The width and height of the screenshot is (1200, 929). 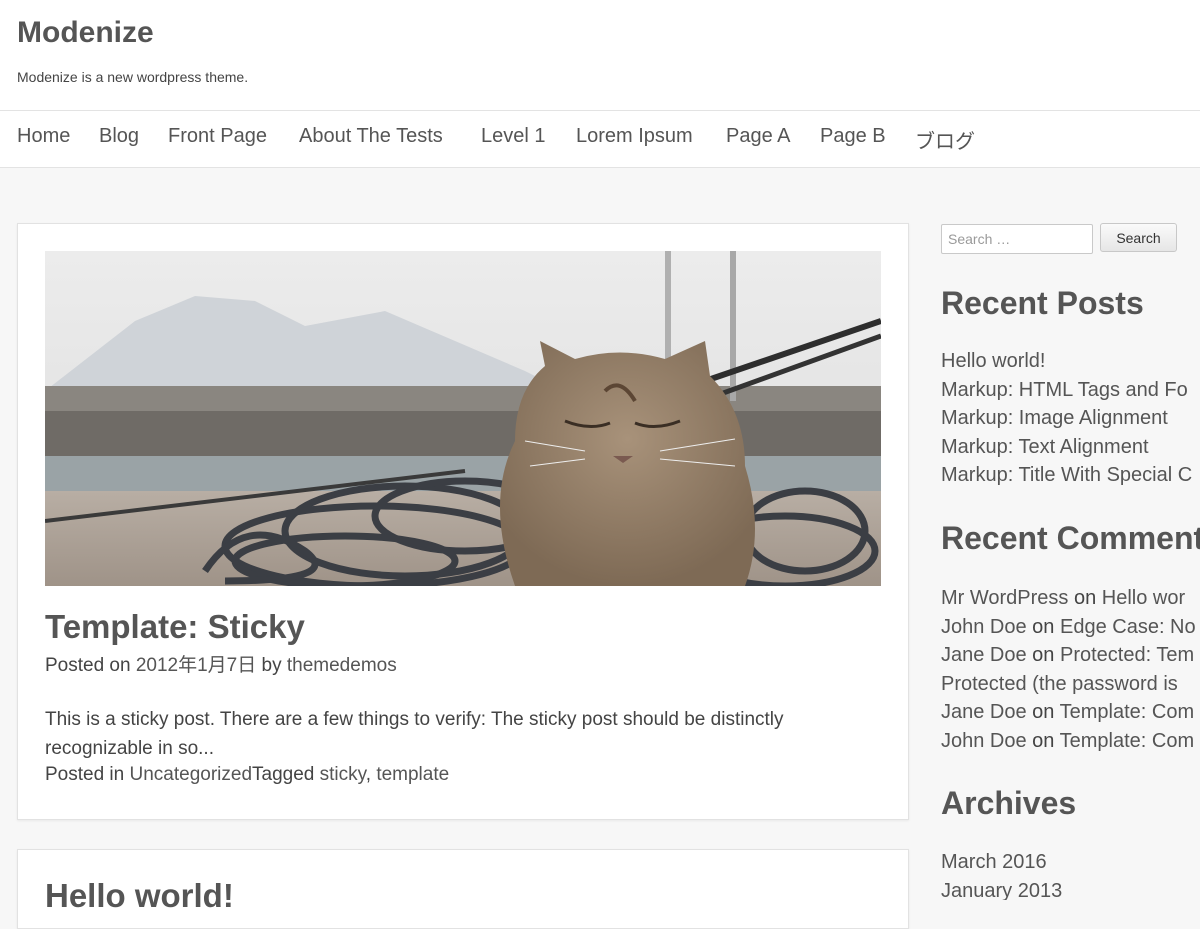 I want to click on archives-list: March 2016 January 2013, so click(x=1001, y=874).